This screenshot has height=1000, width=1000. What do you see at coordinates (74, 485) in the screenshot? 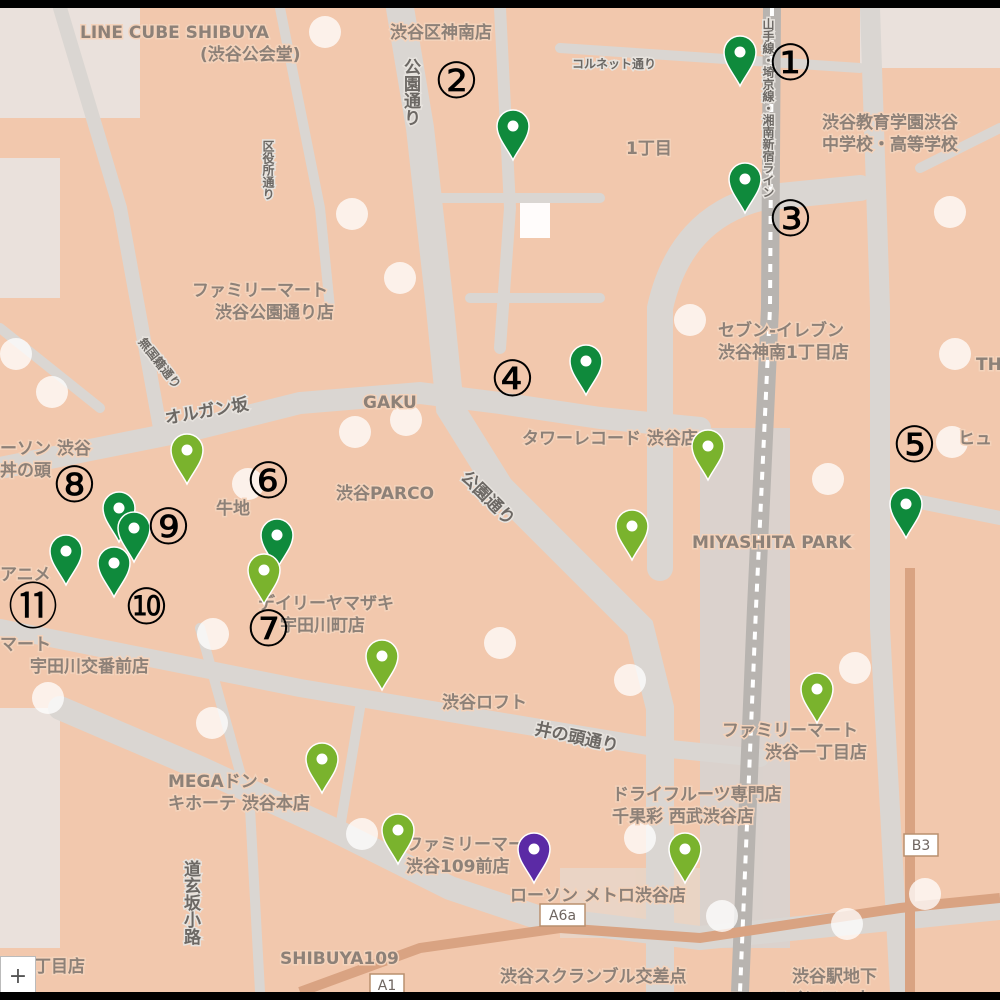
I see `num-8: ⑧` at bounding box center [74, 485].